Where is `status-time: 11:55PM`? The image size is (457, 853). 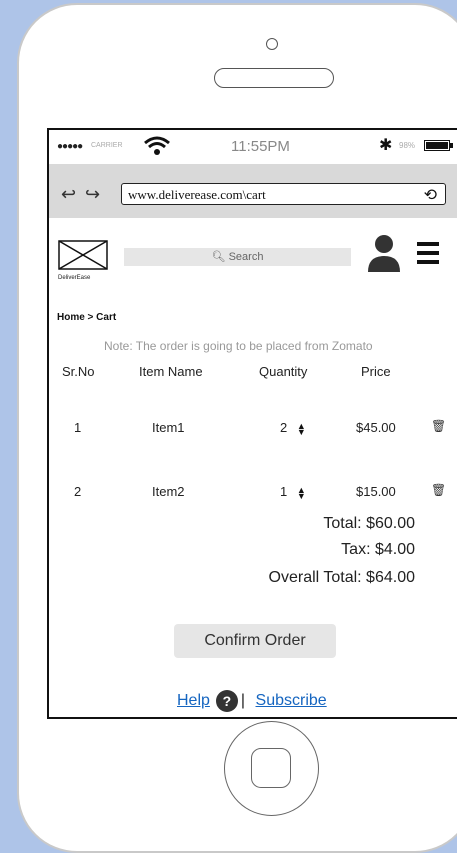 status-time: 11:55PM is located at coordinates (260, 146).